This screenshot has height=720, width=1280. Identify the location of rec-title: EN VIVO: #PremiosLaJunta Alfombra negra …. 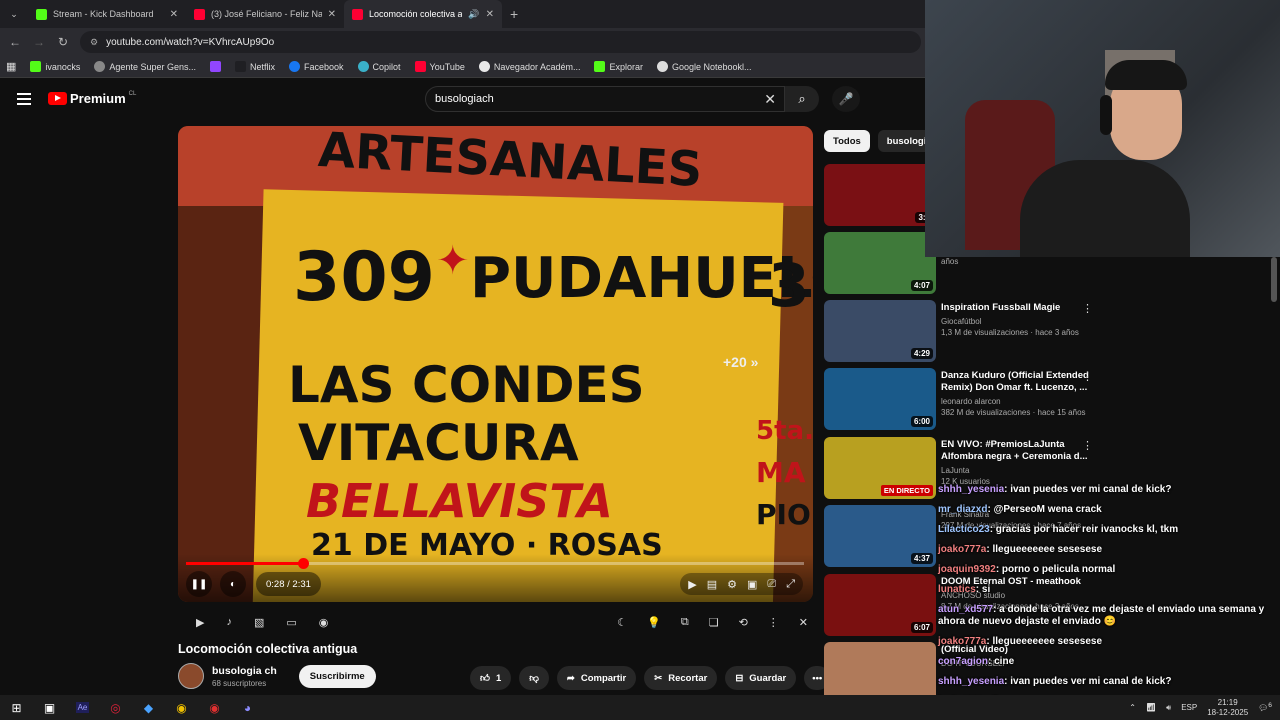
(1015, 451).